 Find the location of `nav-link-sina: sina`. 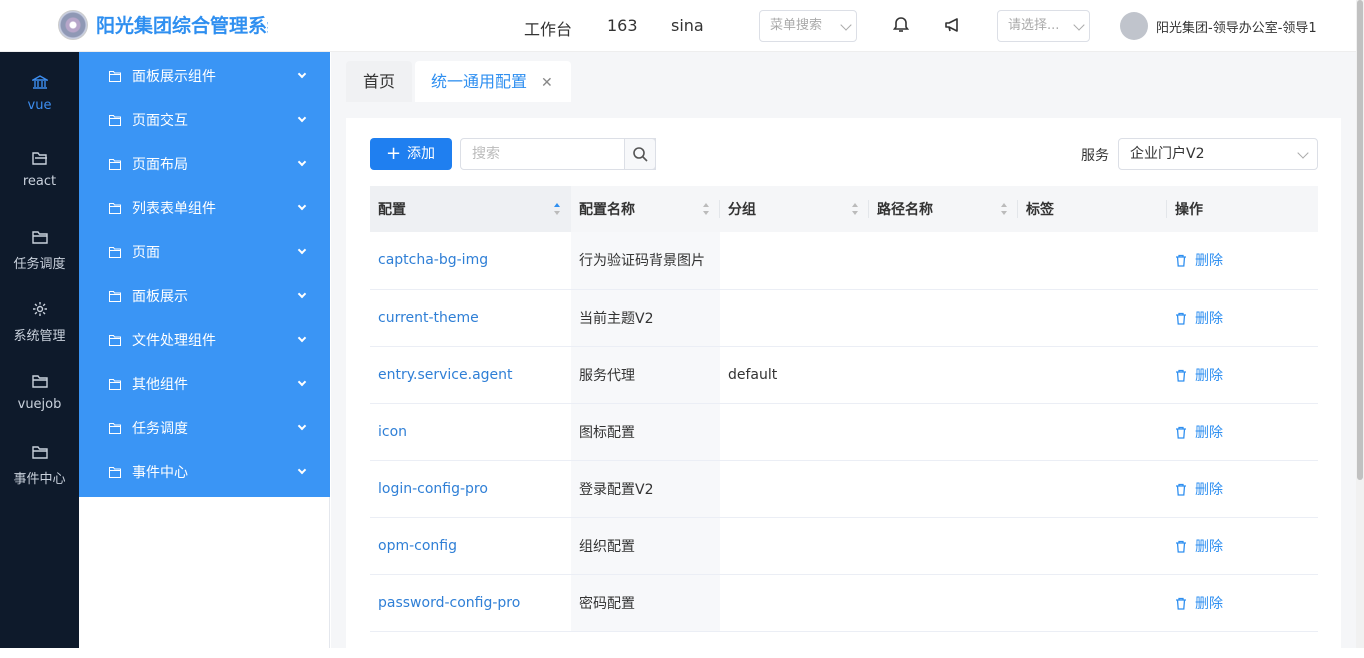

nav-link-sina: sina is located at coordinates (687, 25).